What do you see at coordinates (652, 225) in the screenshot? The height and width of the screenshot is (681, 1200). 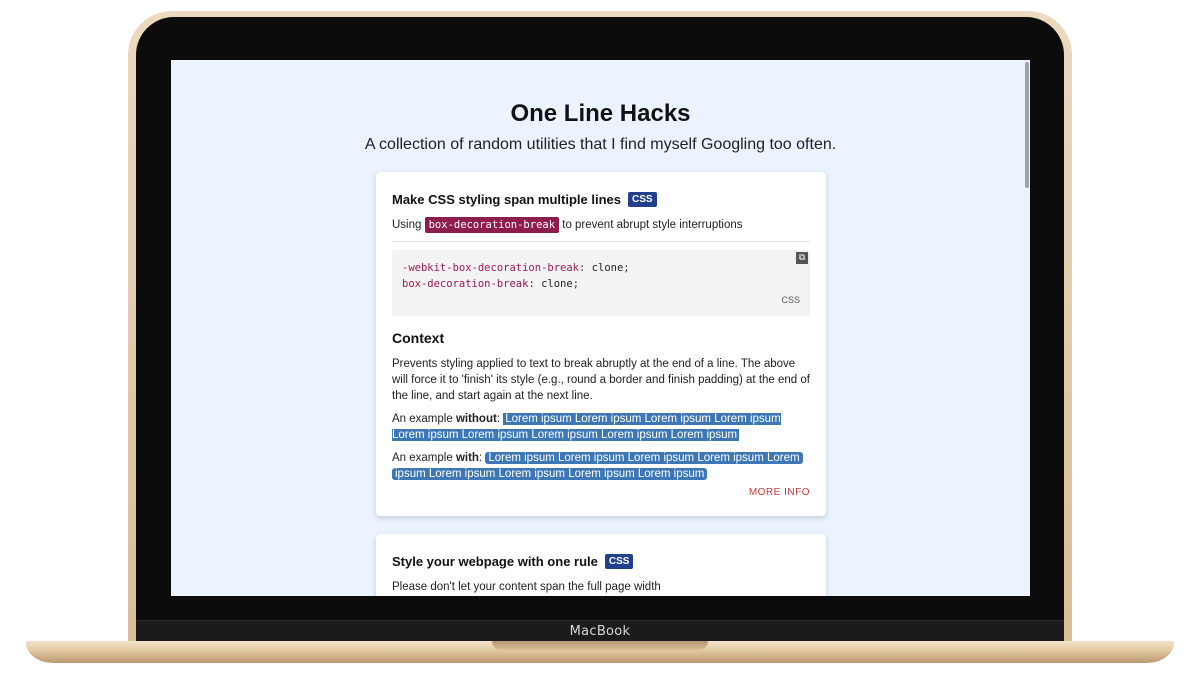 I see `description-suffix: to prevent abrupt style interruptions` at bounding box center [652, 225].